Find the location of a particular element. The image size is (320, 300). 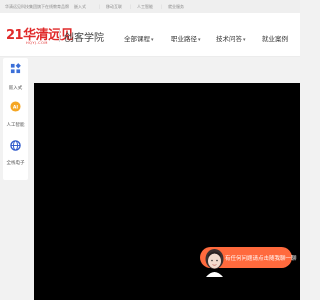

top-link-3: 就业服务 is located at coordinates (176, 7).